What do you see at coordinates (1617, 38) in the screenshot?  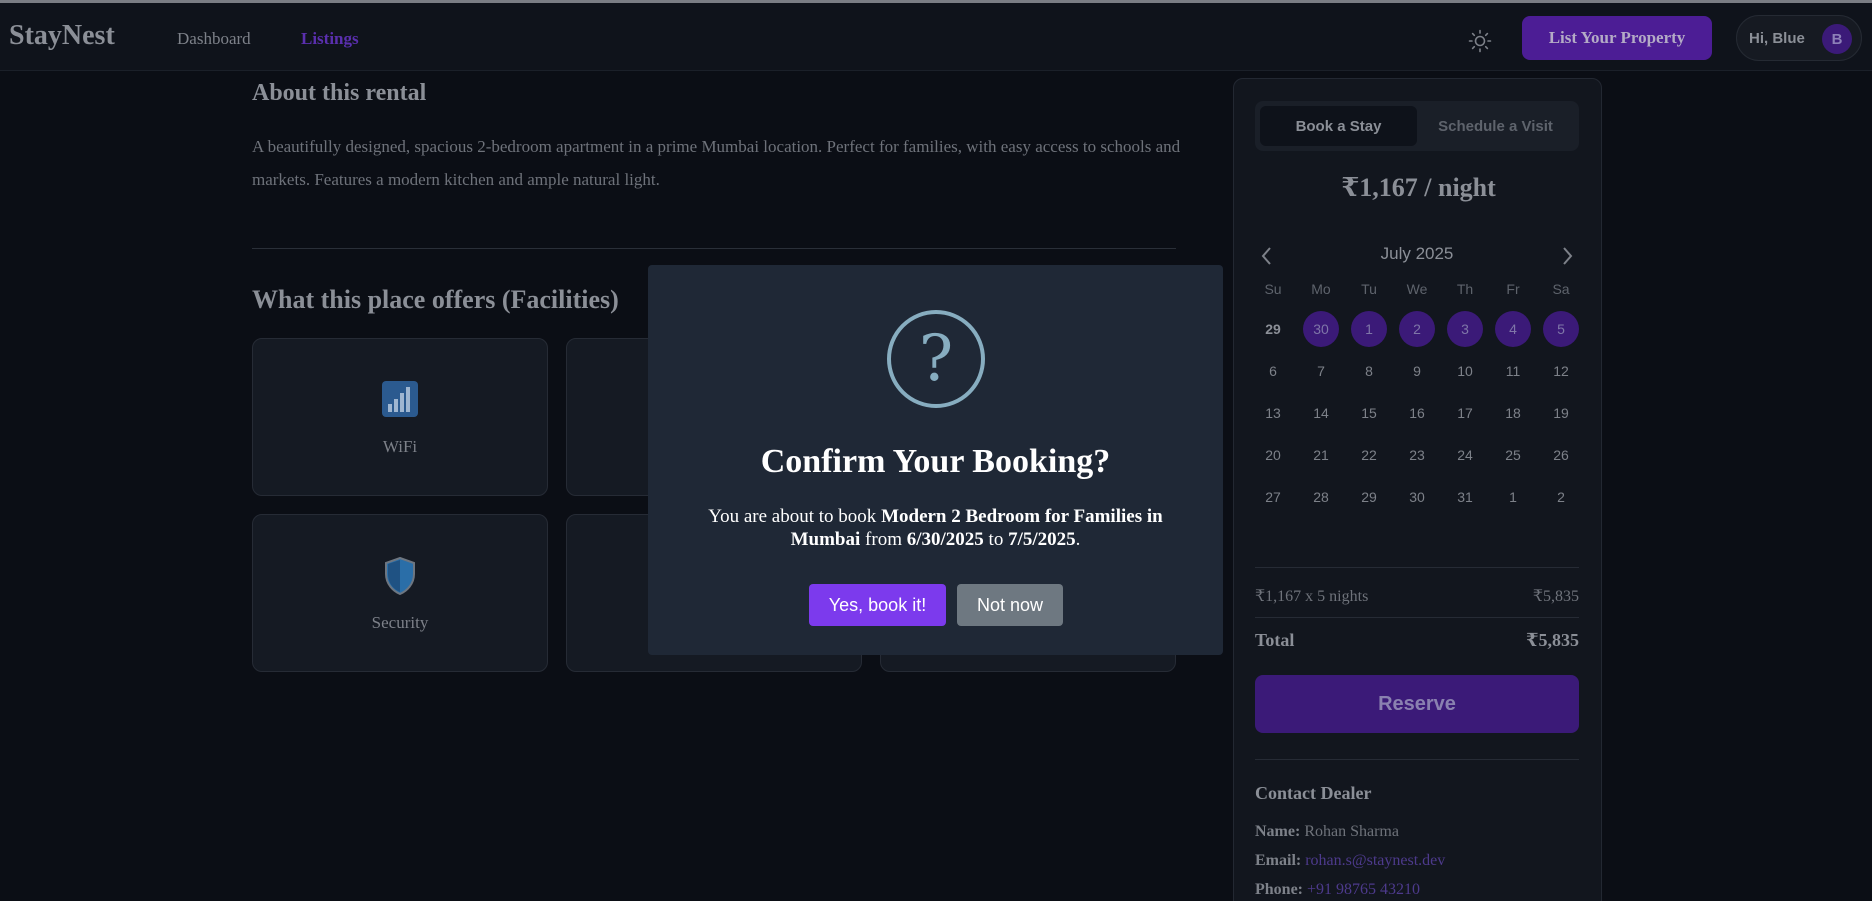 I see `list-your-property-button: List Your Property` at bounding box center [1617, 38].